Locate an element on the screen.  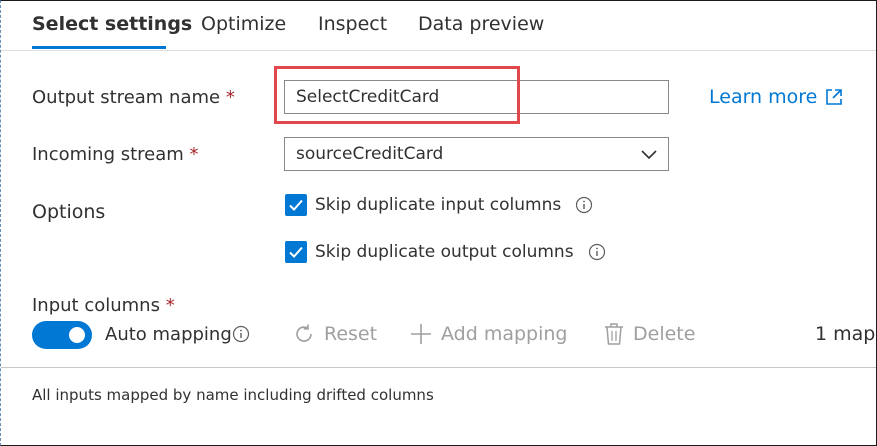
tab-inspect: Inspect is located at coordinates (352, 24).